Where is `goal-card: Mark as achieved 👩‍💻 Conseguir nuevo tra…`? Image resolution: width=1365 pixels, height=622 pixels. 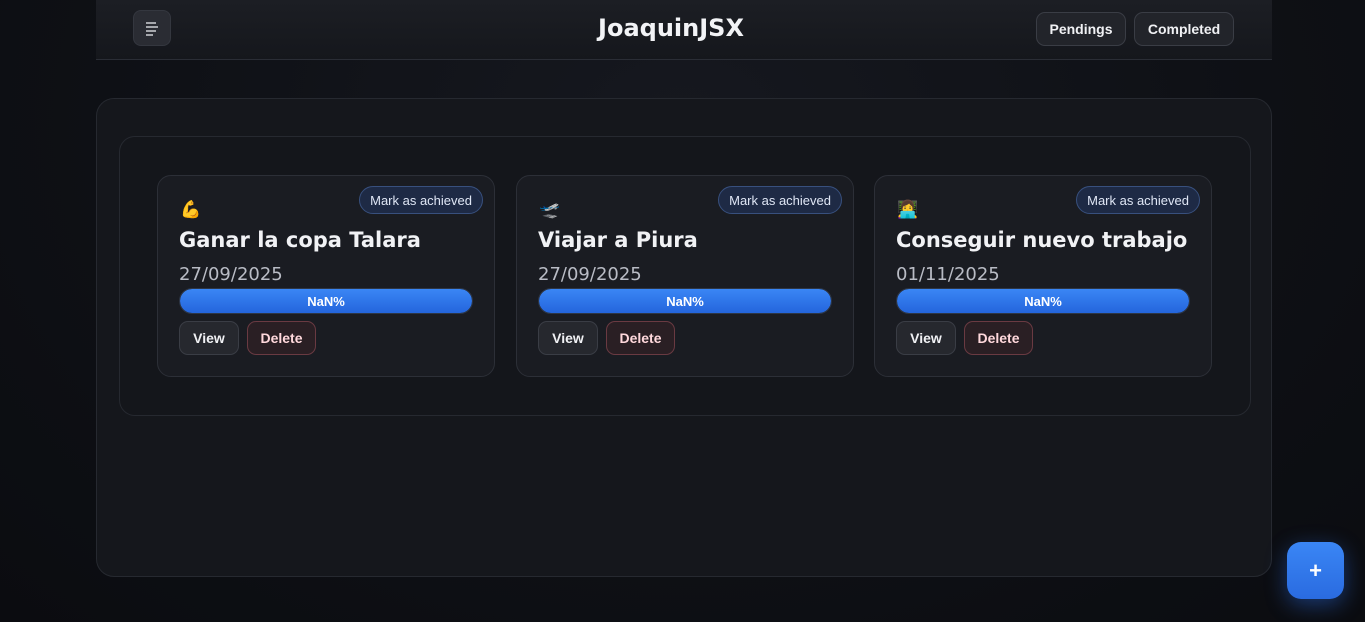 goal-card: Mark as achieved 👩‍💻 Conseguir nuevo tra… is located at coordinates (1043, 276).